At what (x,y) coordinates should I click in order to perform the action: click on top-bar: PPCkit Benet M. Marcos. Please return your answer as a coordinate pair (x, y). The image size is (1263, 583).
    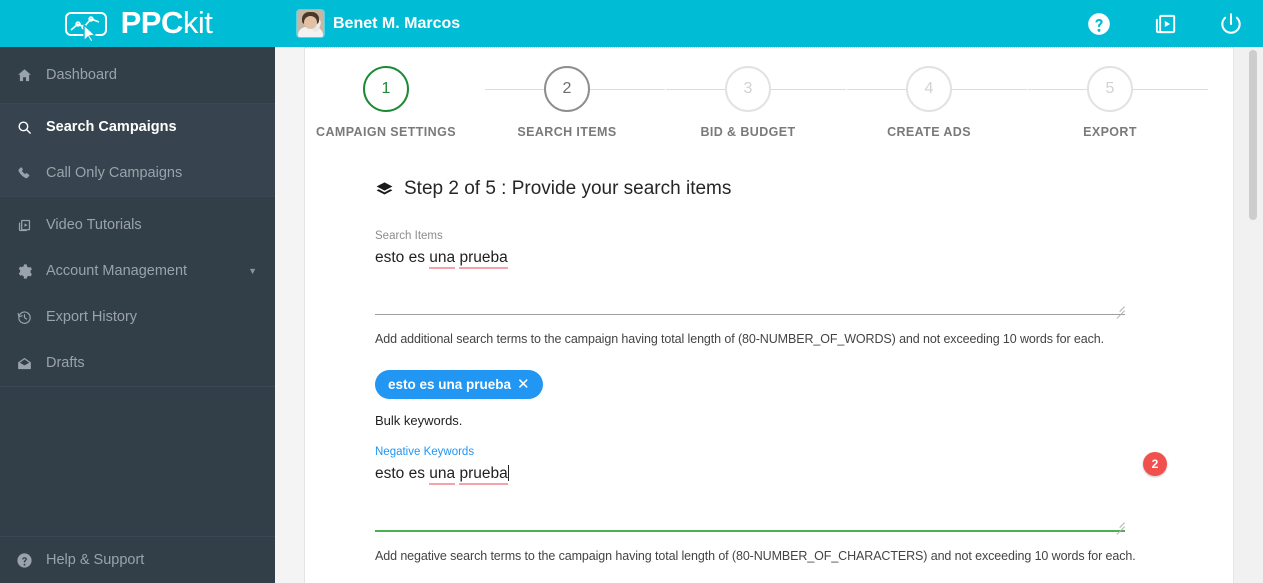
    Looking at the image, I should click on (631, 23).